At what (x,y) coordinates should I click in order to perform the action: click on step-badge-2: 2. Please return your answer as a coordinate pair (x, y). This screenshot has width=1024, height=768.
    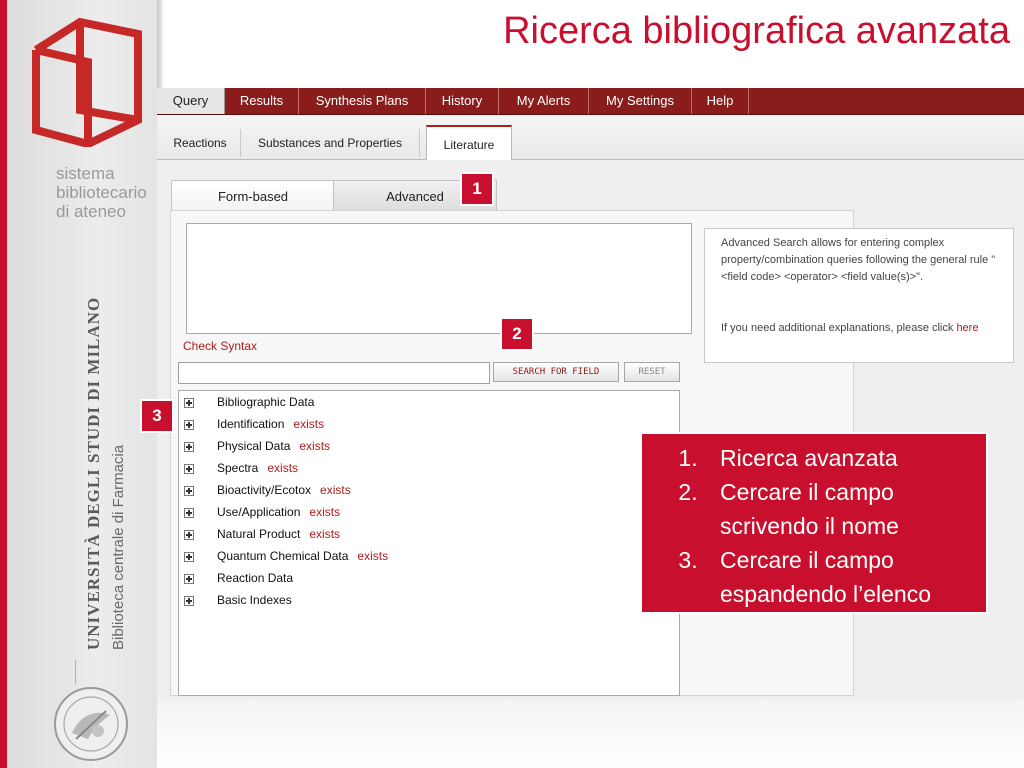
    Looking at the image, I should click on (517, 334).